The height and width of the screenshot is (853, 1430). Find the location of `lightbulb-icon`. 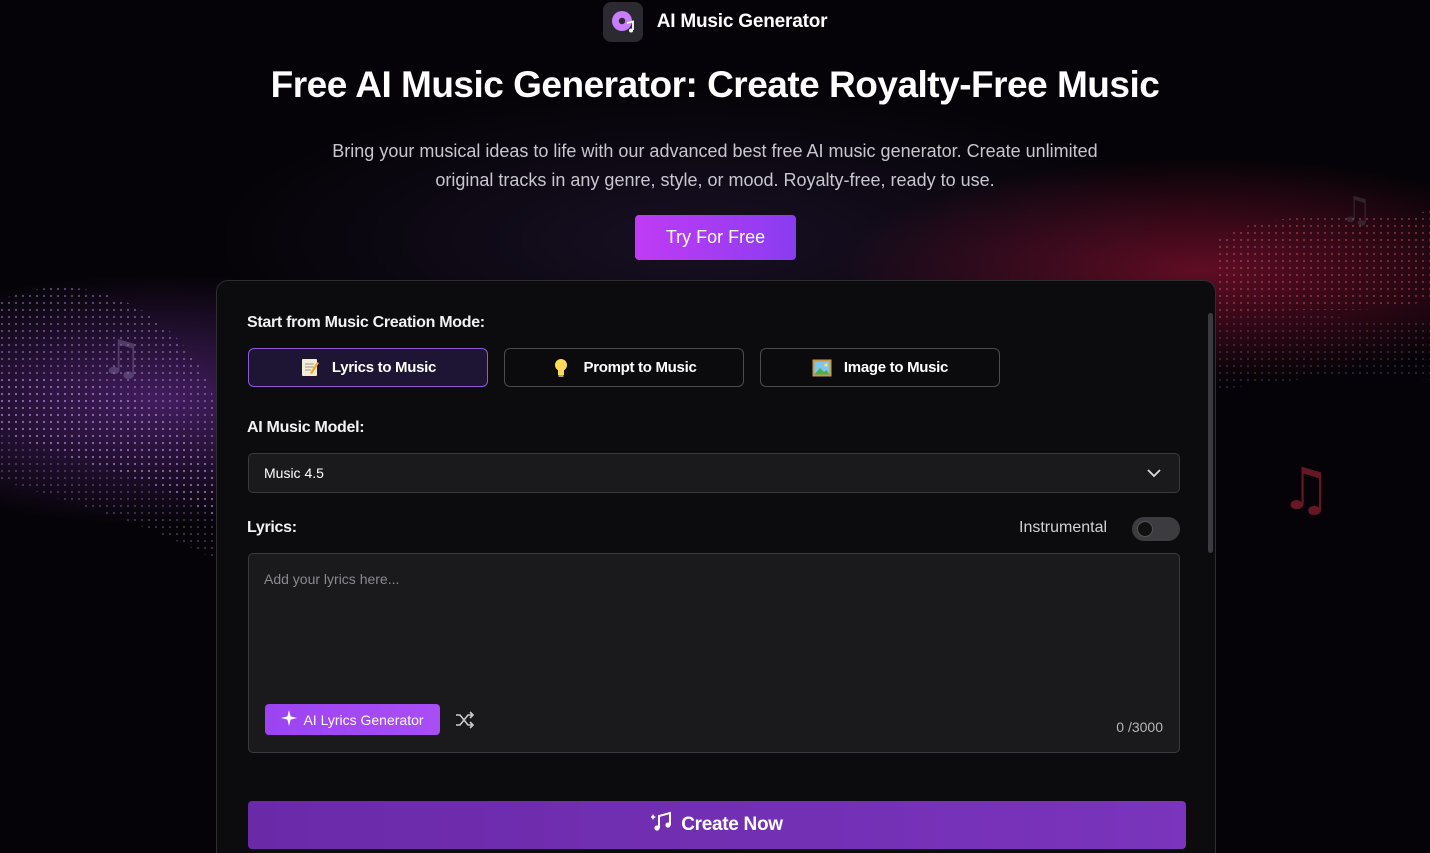

lightbulb-icon is located at coordinates (561, 368).